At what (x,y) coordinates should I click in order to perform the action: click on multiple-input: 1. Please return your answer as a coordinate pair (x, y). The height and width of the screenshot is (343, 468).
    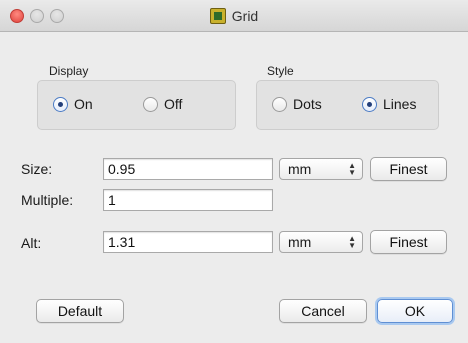
    Looking at the image, I should click on (188, 200).